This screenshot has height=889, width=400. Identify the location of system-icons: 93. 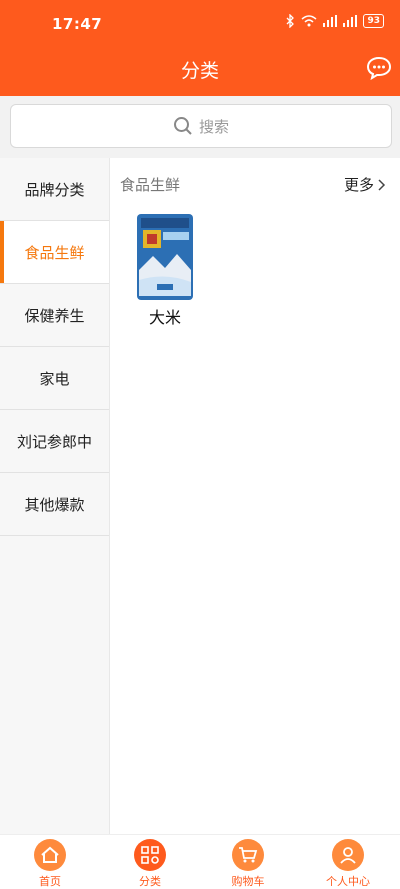
(334, 21).